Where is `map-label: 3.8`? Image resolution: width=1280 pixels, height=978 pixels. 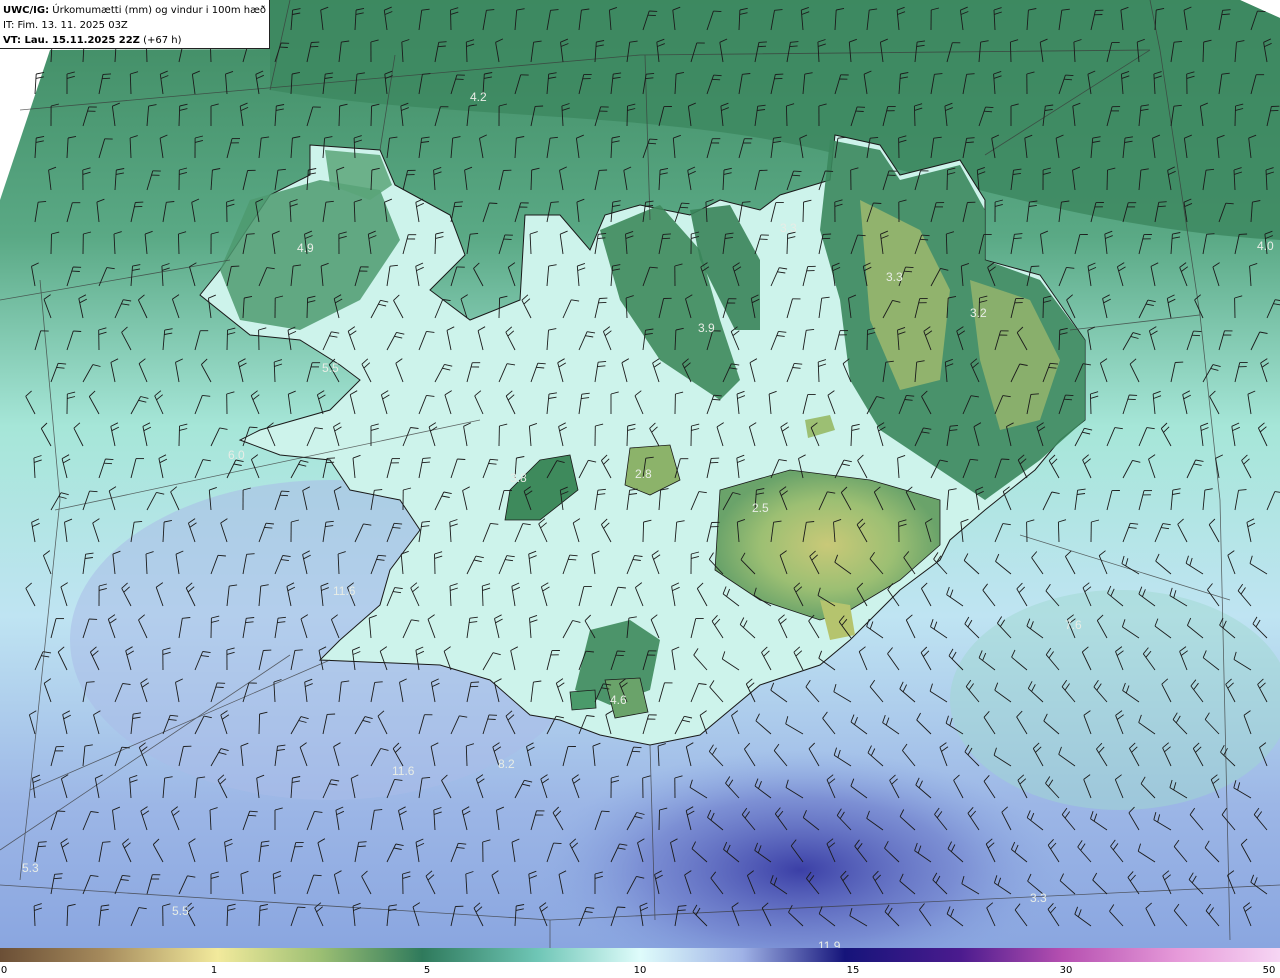 map-label: 3.8 is located at coordinates (518, 478).